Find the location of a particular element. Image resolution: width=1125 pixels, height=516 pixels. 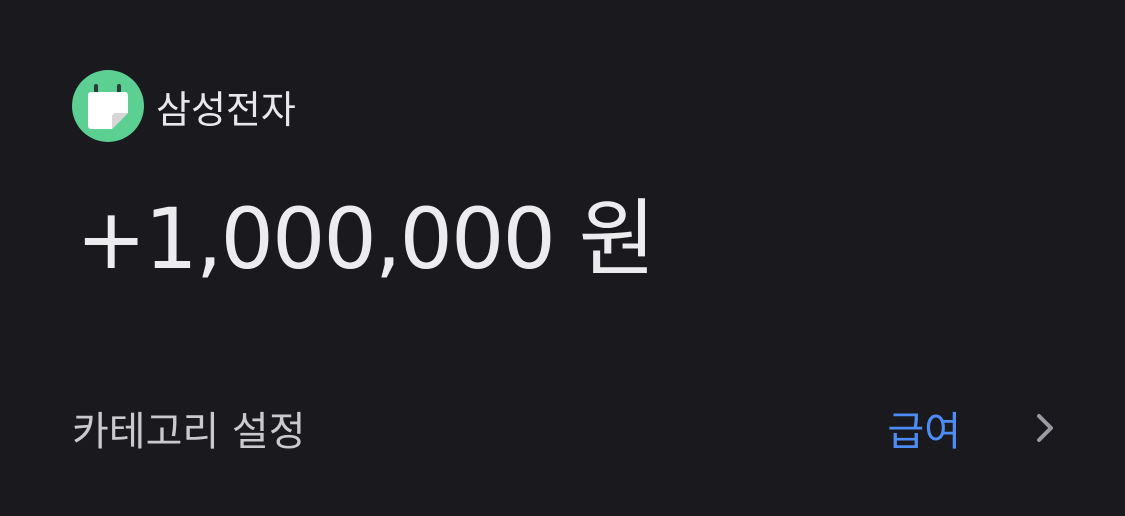

chevron-right-icon is located at coordinates (1045, 428).